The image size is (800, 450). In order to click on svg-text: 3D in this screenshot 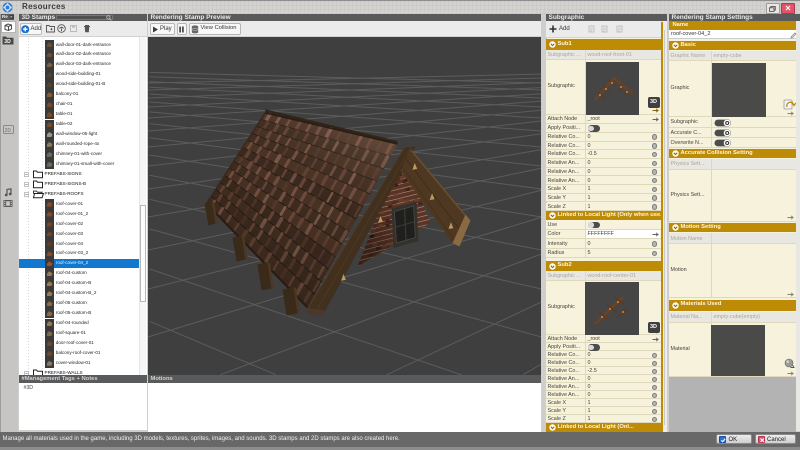, I will do `click(7, 42)`.